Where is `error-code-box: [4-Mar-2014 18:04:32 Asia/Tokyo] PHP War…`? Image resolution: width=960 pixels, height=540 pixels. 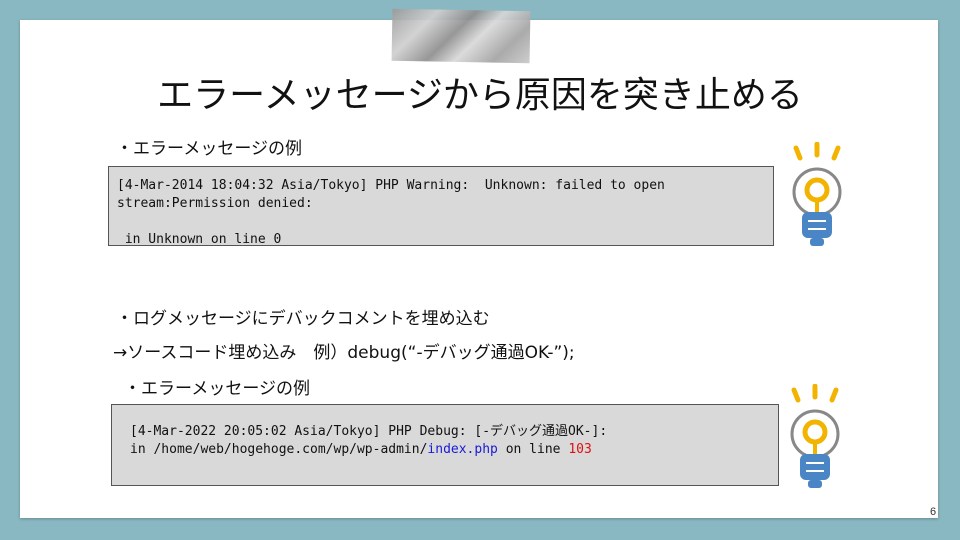
error-code-box: [4-Mar-2014 18:04:32 Asia/Tokyo] PHP War… is located at coordinates (441, 206).